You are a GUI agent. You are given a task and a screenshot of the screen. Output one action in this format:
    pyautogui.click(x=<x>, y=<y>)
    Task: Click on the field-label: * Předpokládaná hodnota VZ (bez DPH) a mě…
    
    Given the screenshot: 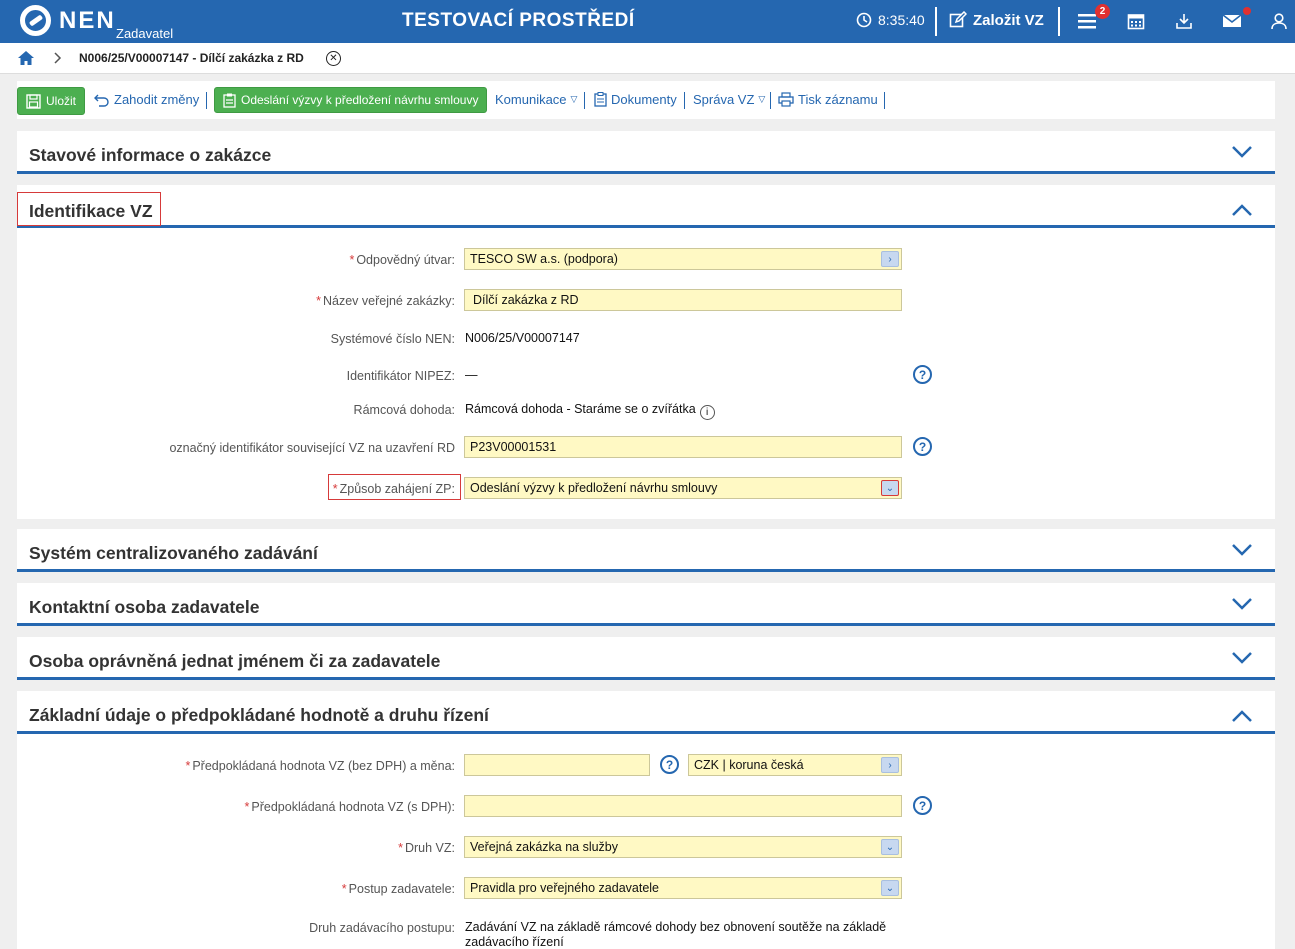 What is the action you would take?
    pyautogui.click(x=320, y=766)
    